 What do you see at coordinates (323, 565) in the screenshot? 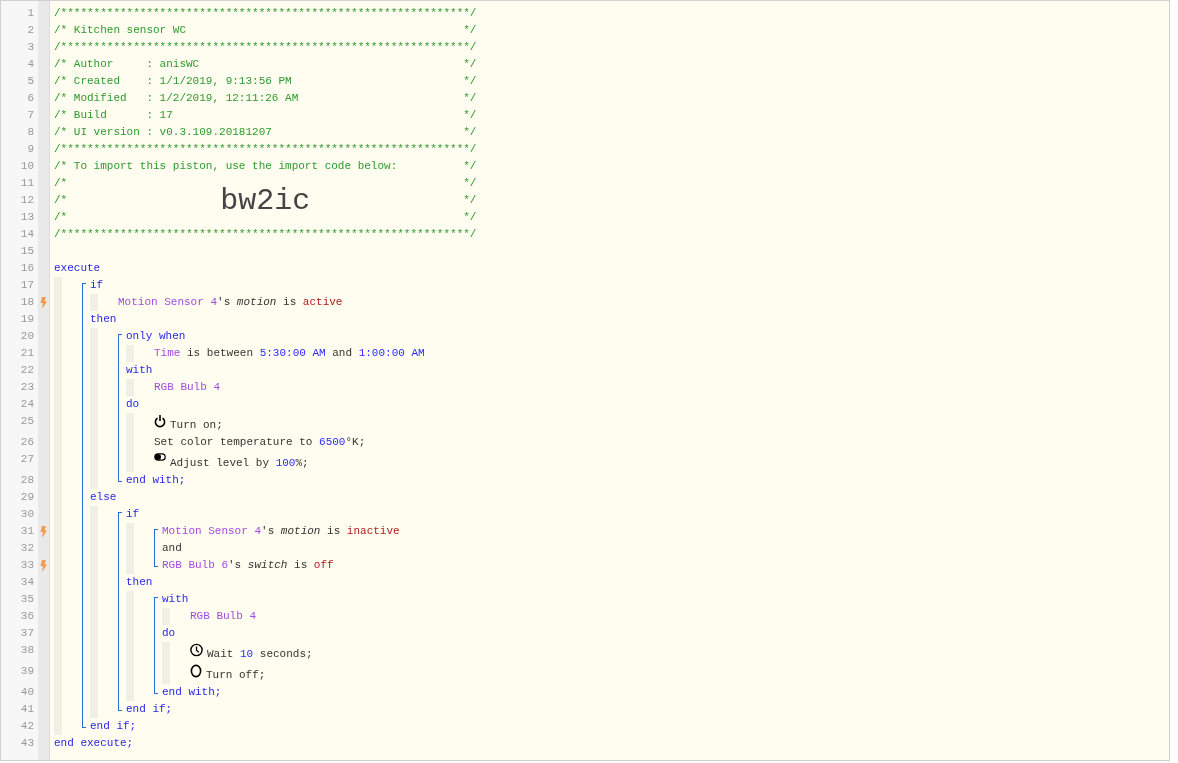
I see `state-value: off` at bounding box center [323, 565].